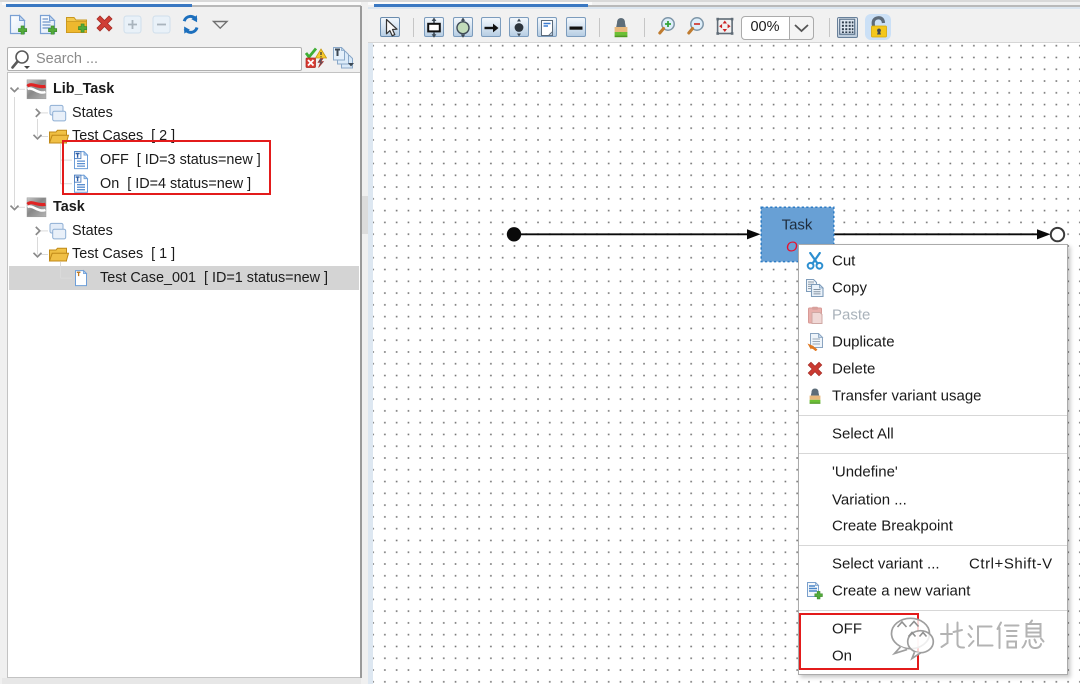 The image size is (1080, 684). I want to click on svg-text: Task, so click(797, 225).